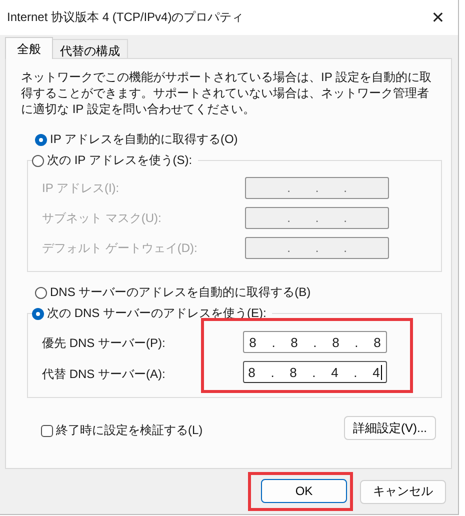 The height and width of the screenshot is (516, 465). I want to click on field-label: デフォルト ゲートウェイ(D):, so click(120, 248).